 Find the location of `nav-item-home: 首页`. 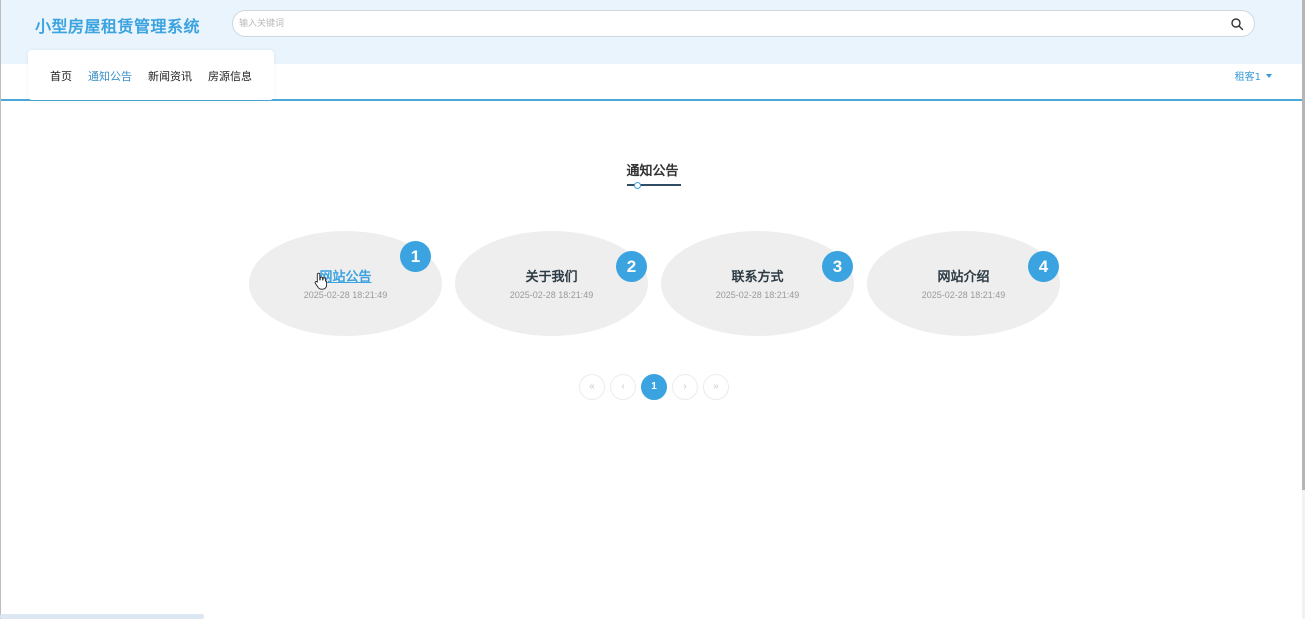

nav-item-home: 首页 is located at coordinates (61, 76).